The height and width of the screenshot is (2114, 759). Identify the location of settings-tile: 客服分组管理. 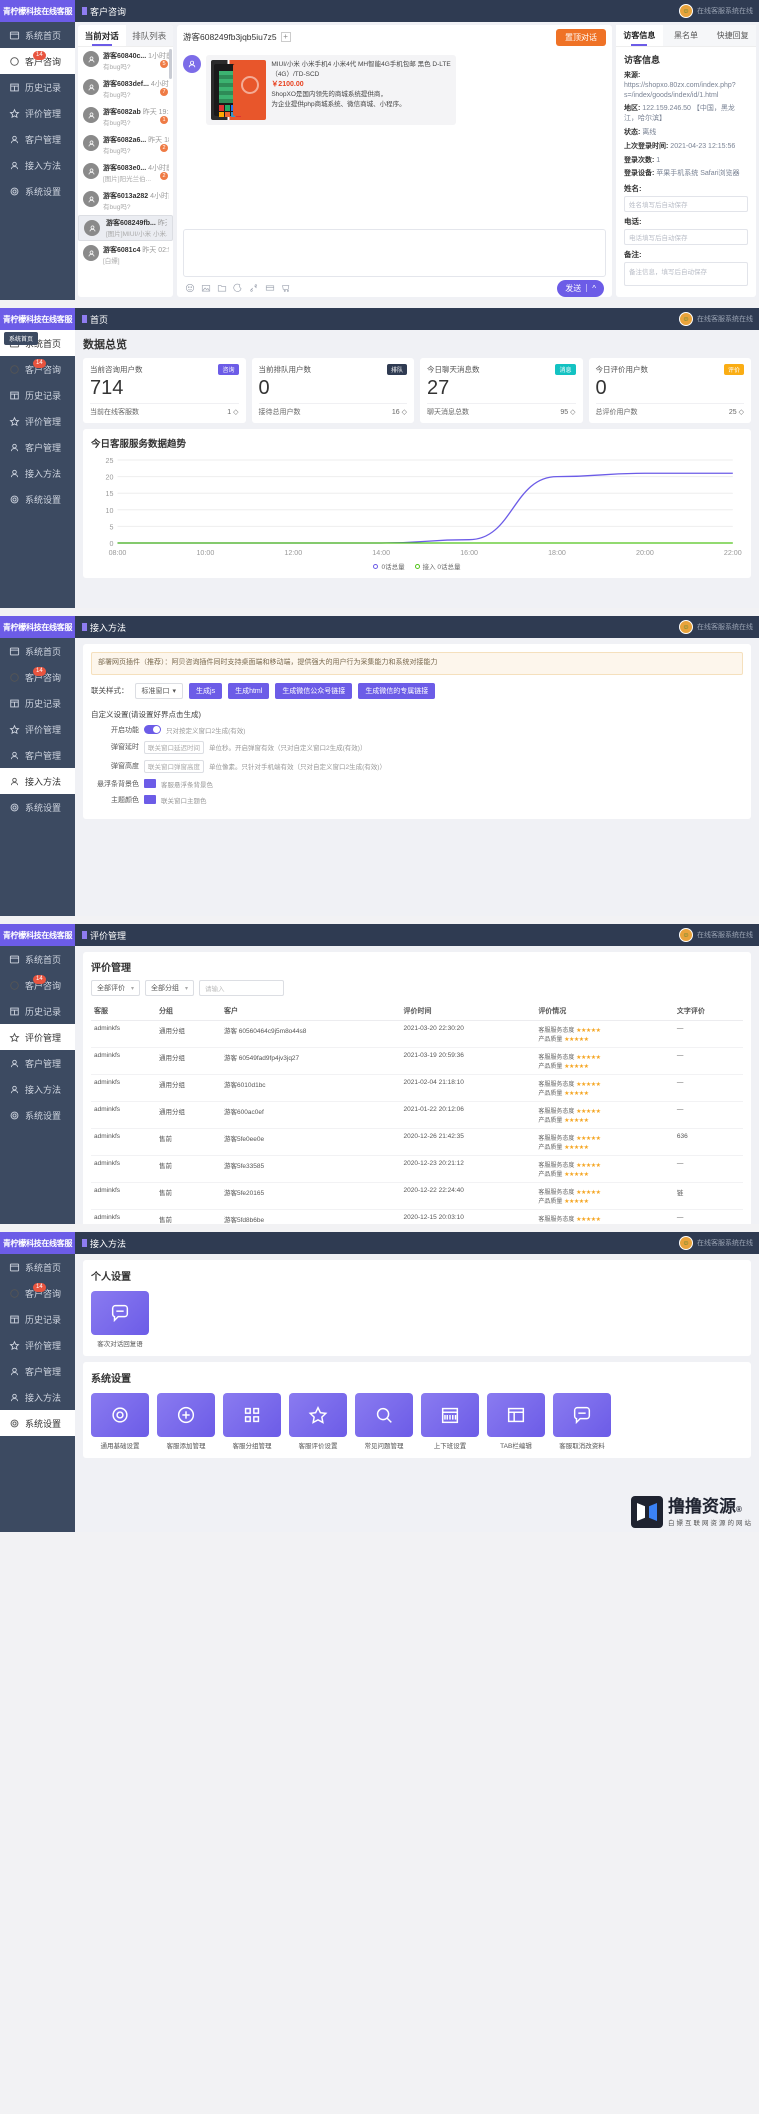
(252, 1421).